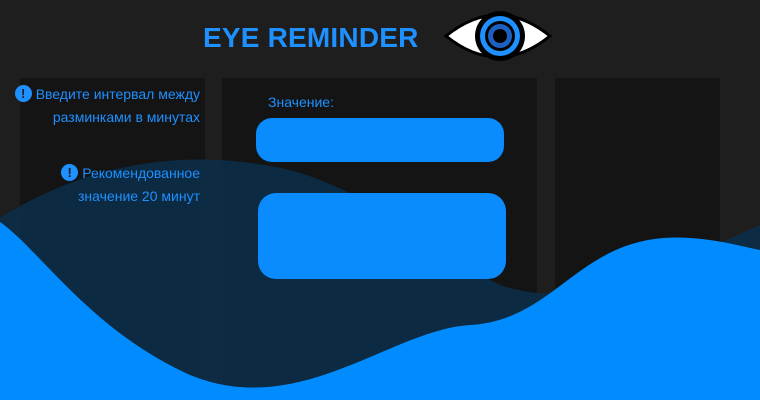 The width and height of the screenshot is (760, 400). I want to click on hint-recommended-text: Рекомендованное значение 20 минут, so click(139, 184).